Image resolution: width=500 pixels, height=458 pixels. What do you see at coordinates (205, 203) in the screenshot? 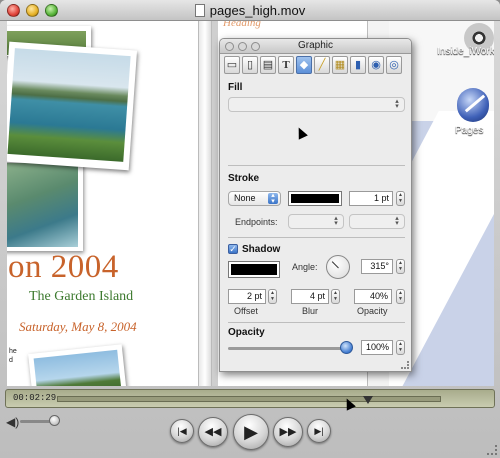
I see `document-scrollbar` at bounding box center [205, 203].